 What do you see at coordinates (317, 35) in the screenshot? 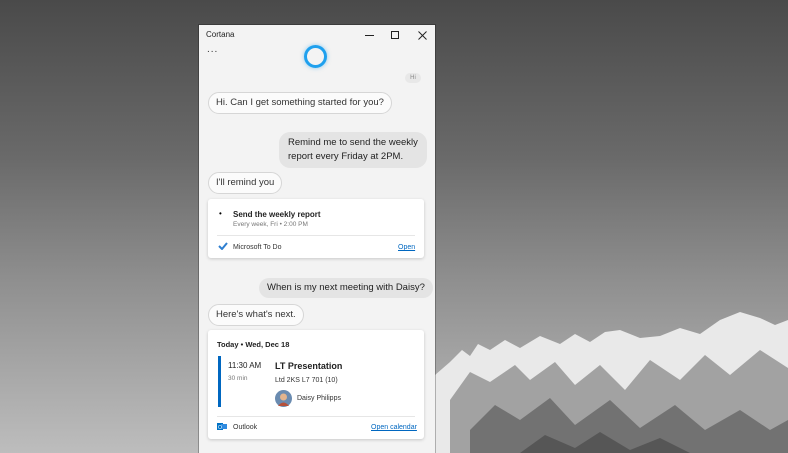
I see `title-bar: Cortana` at bounding box center [317, 35].